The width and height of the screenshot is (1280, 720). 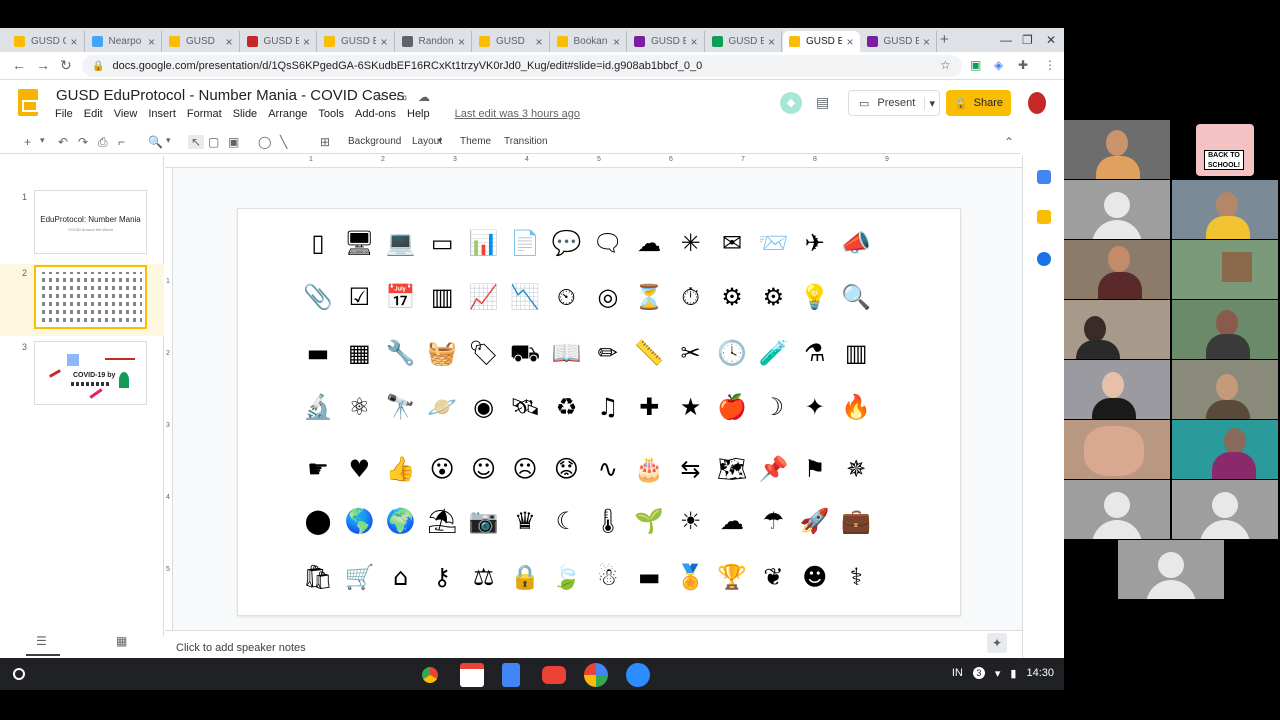 I want to click on night-icon: ☾, so click(x=566, y=521).